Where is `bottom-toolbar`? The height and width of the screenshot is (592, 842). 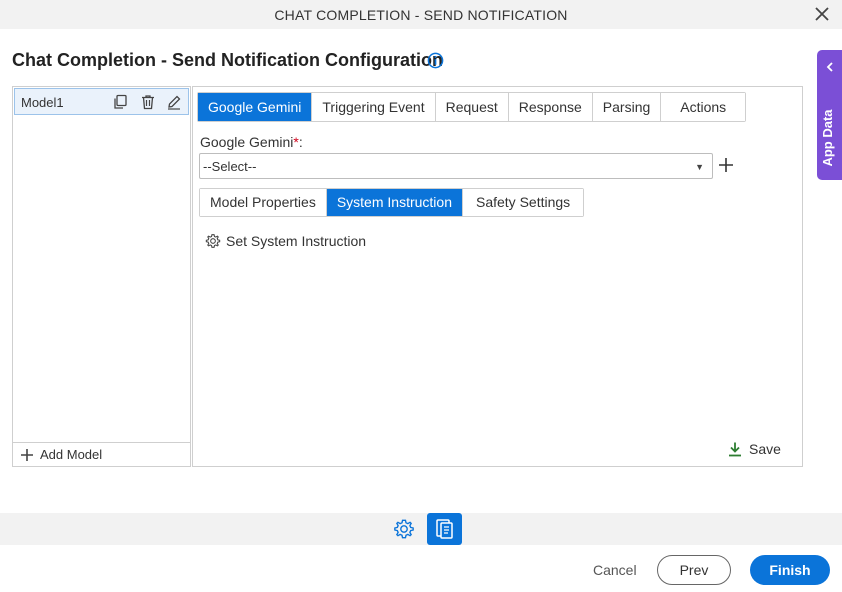
bottom-toolbar is located at coordinates (421, 529).